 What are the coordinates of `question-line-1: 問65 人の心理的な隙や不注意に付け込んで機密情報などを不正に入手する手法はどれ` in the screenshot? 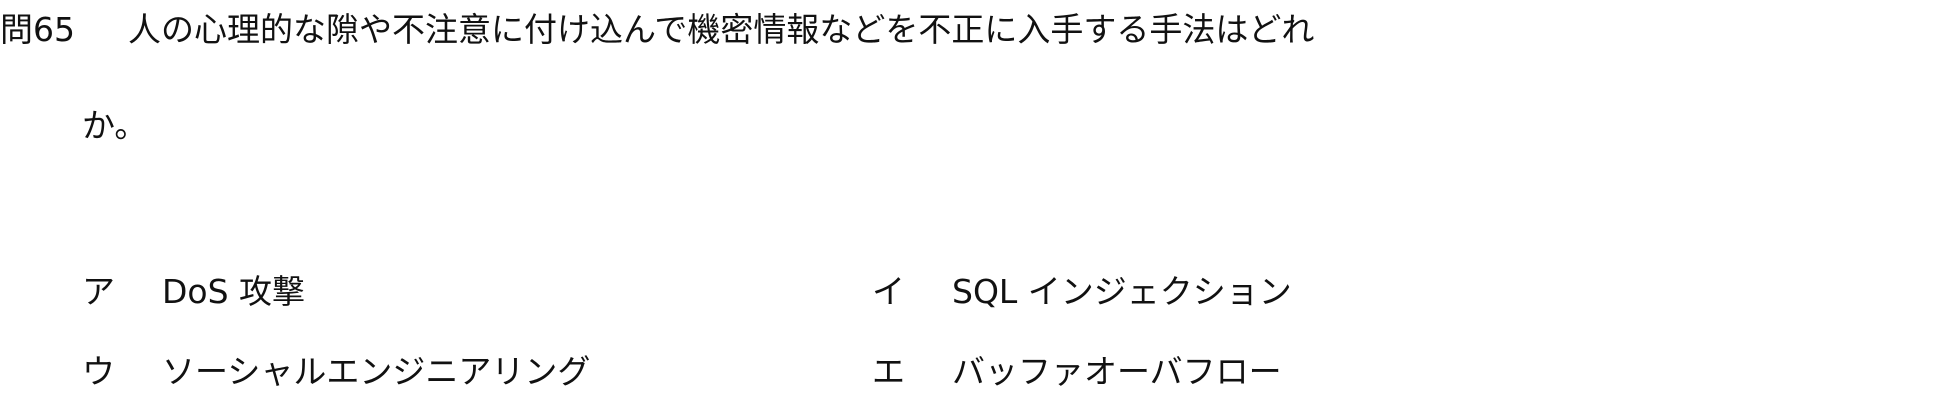 It's located at (657, 30).